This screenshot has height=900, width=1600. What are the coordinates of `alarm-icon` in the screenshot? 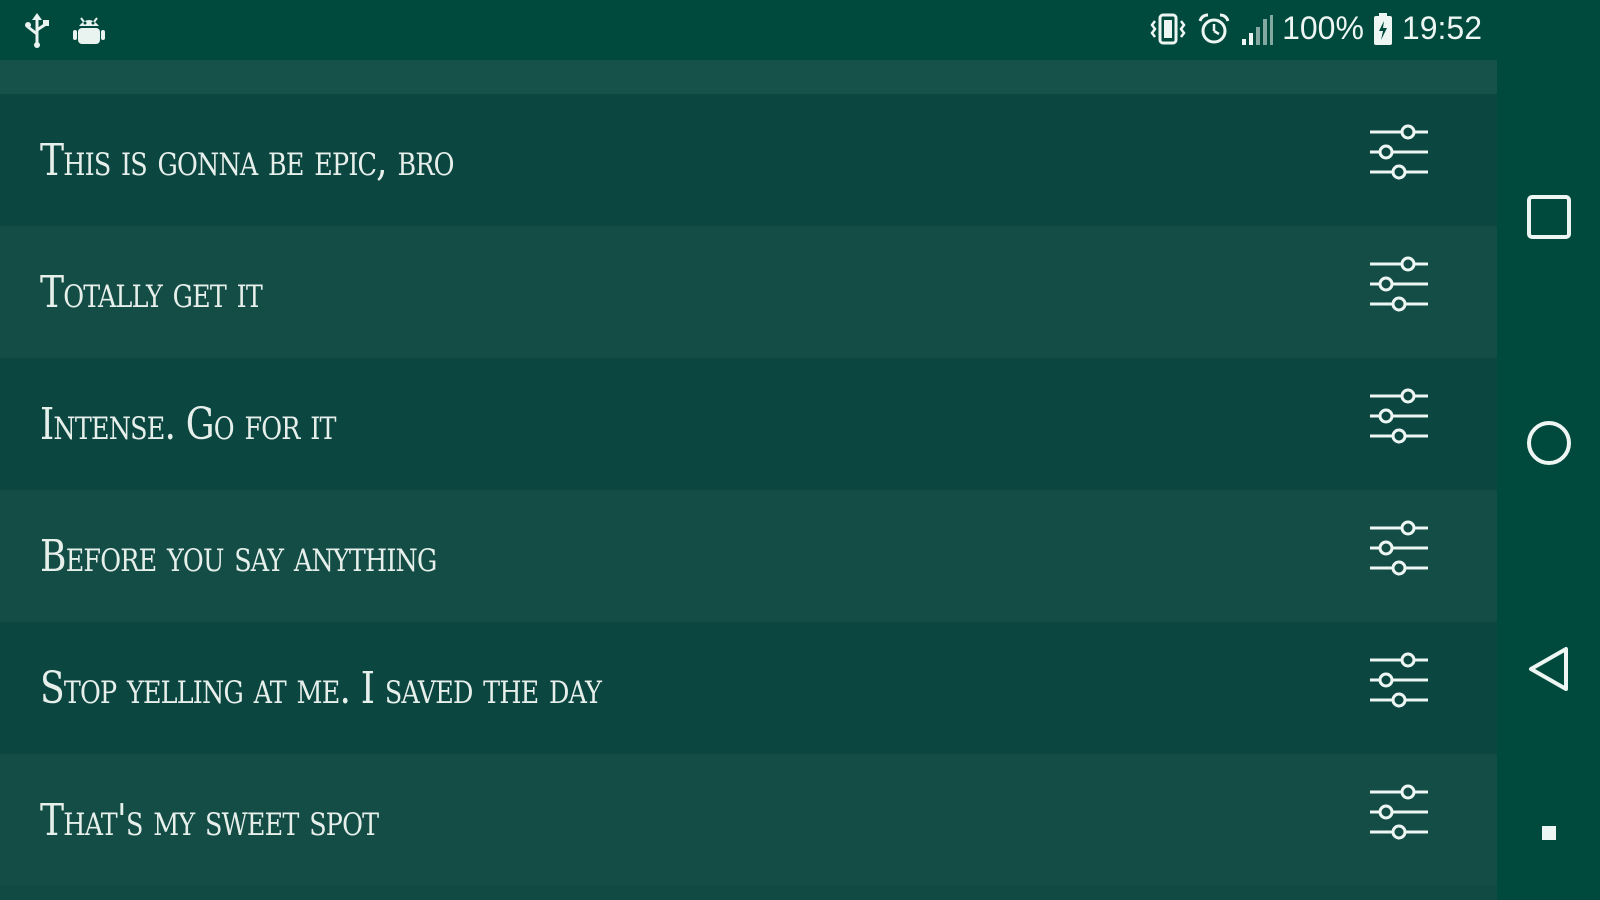 It's located at (1214, 29).